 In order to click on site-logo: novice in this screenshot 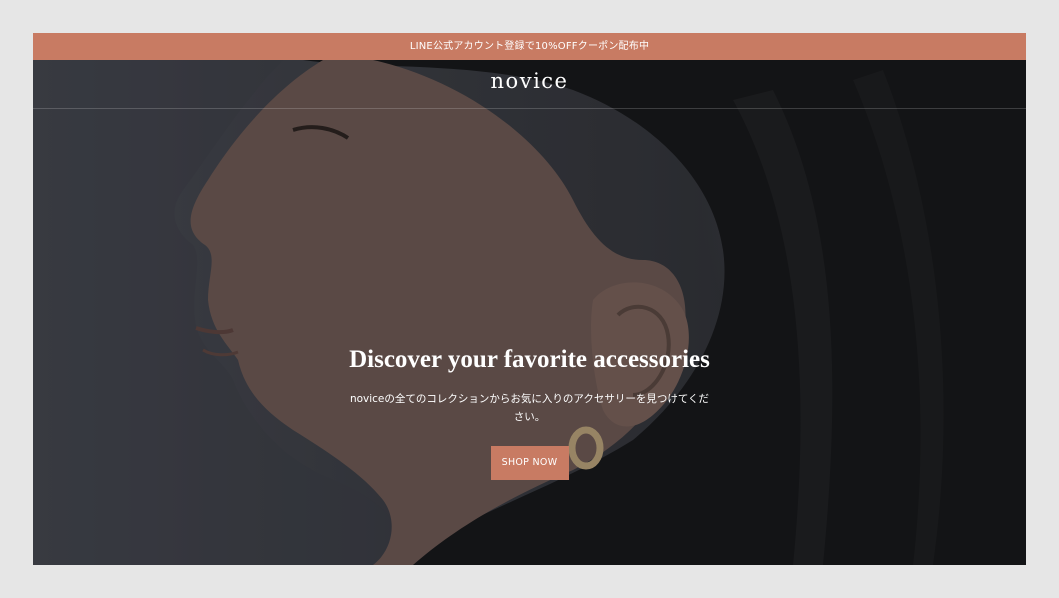, I will do `click(529, 81)`.